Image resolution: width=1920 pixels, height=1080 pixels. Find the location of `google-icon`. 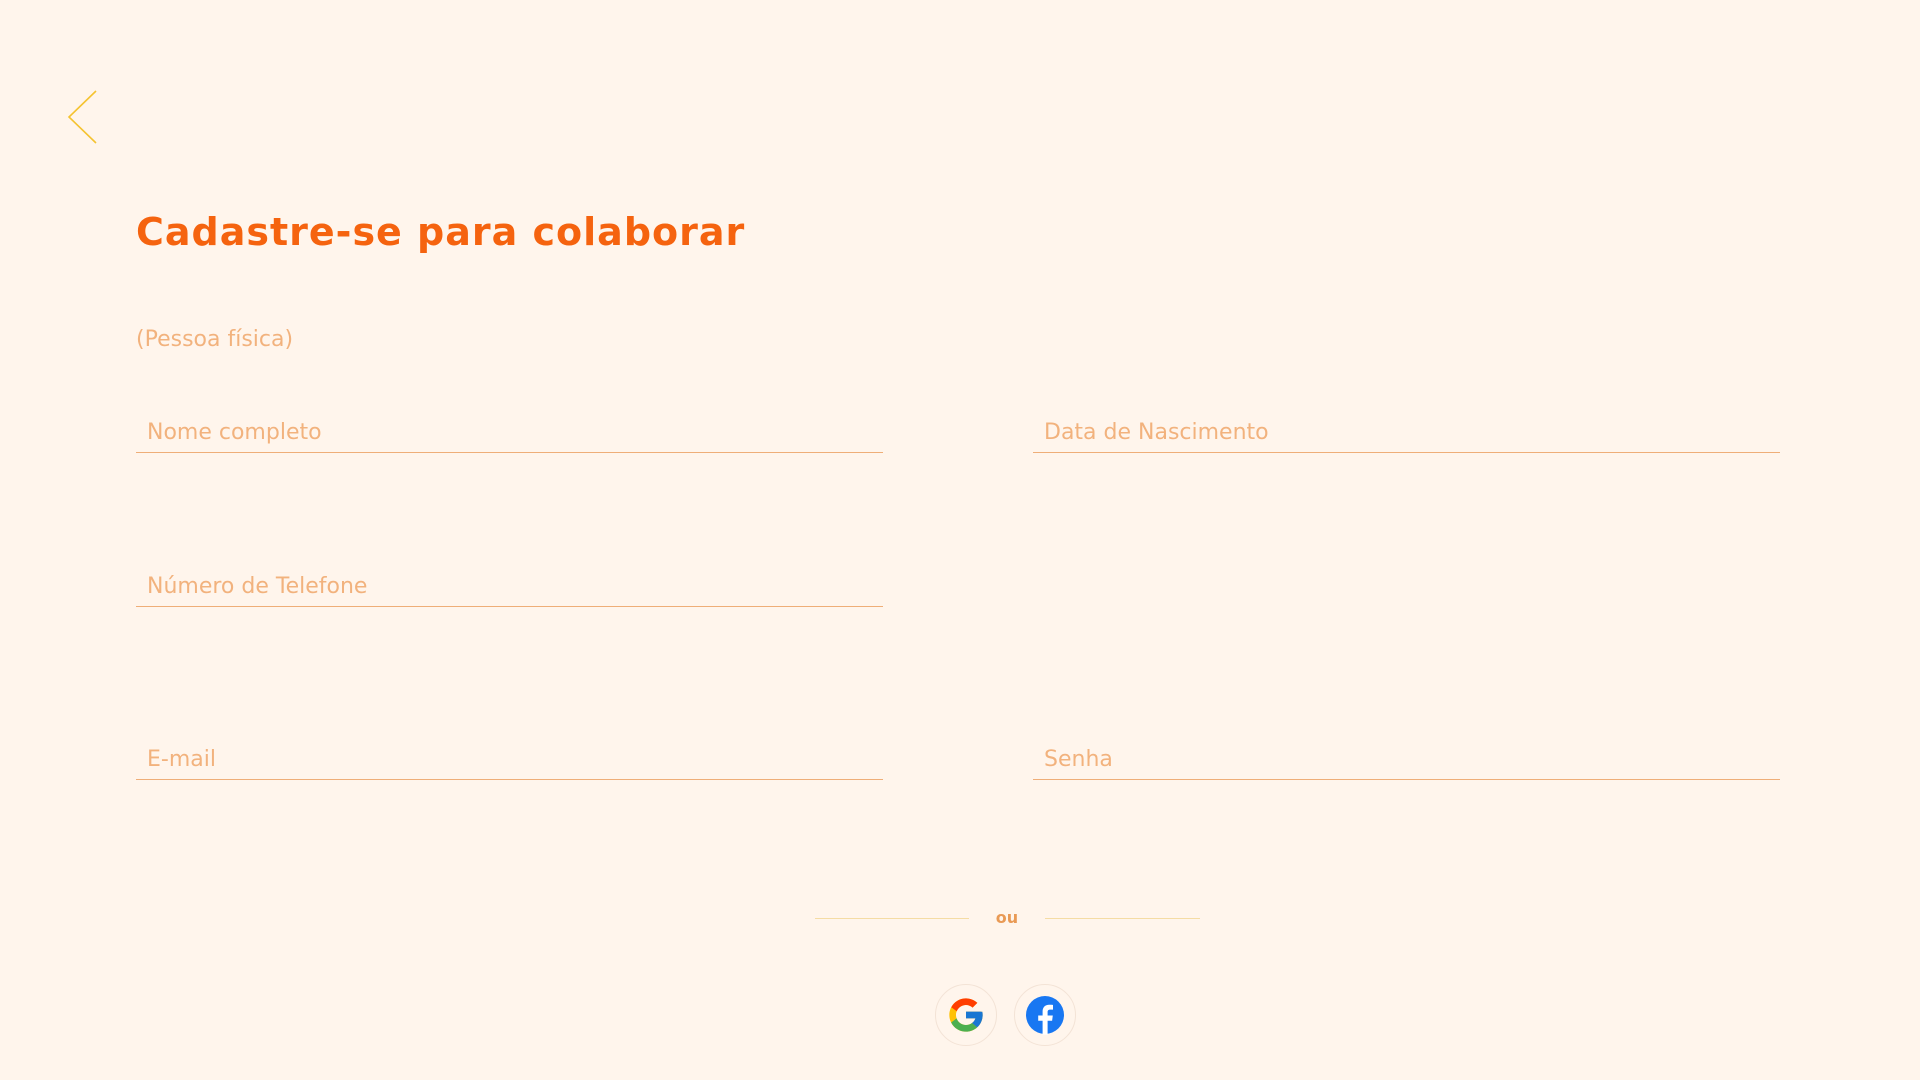

google-icon is located at coordinates (966, 1015).